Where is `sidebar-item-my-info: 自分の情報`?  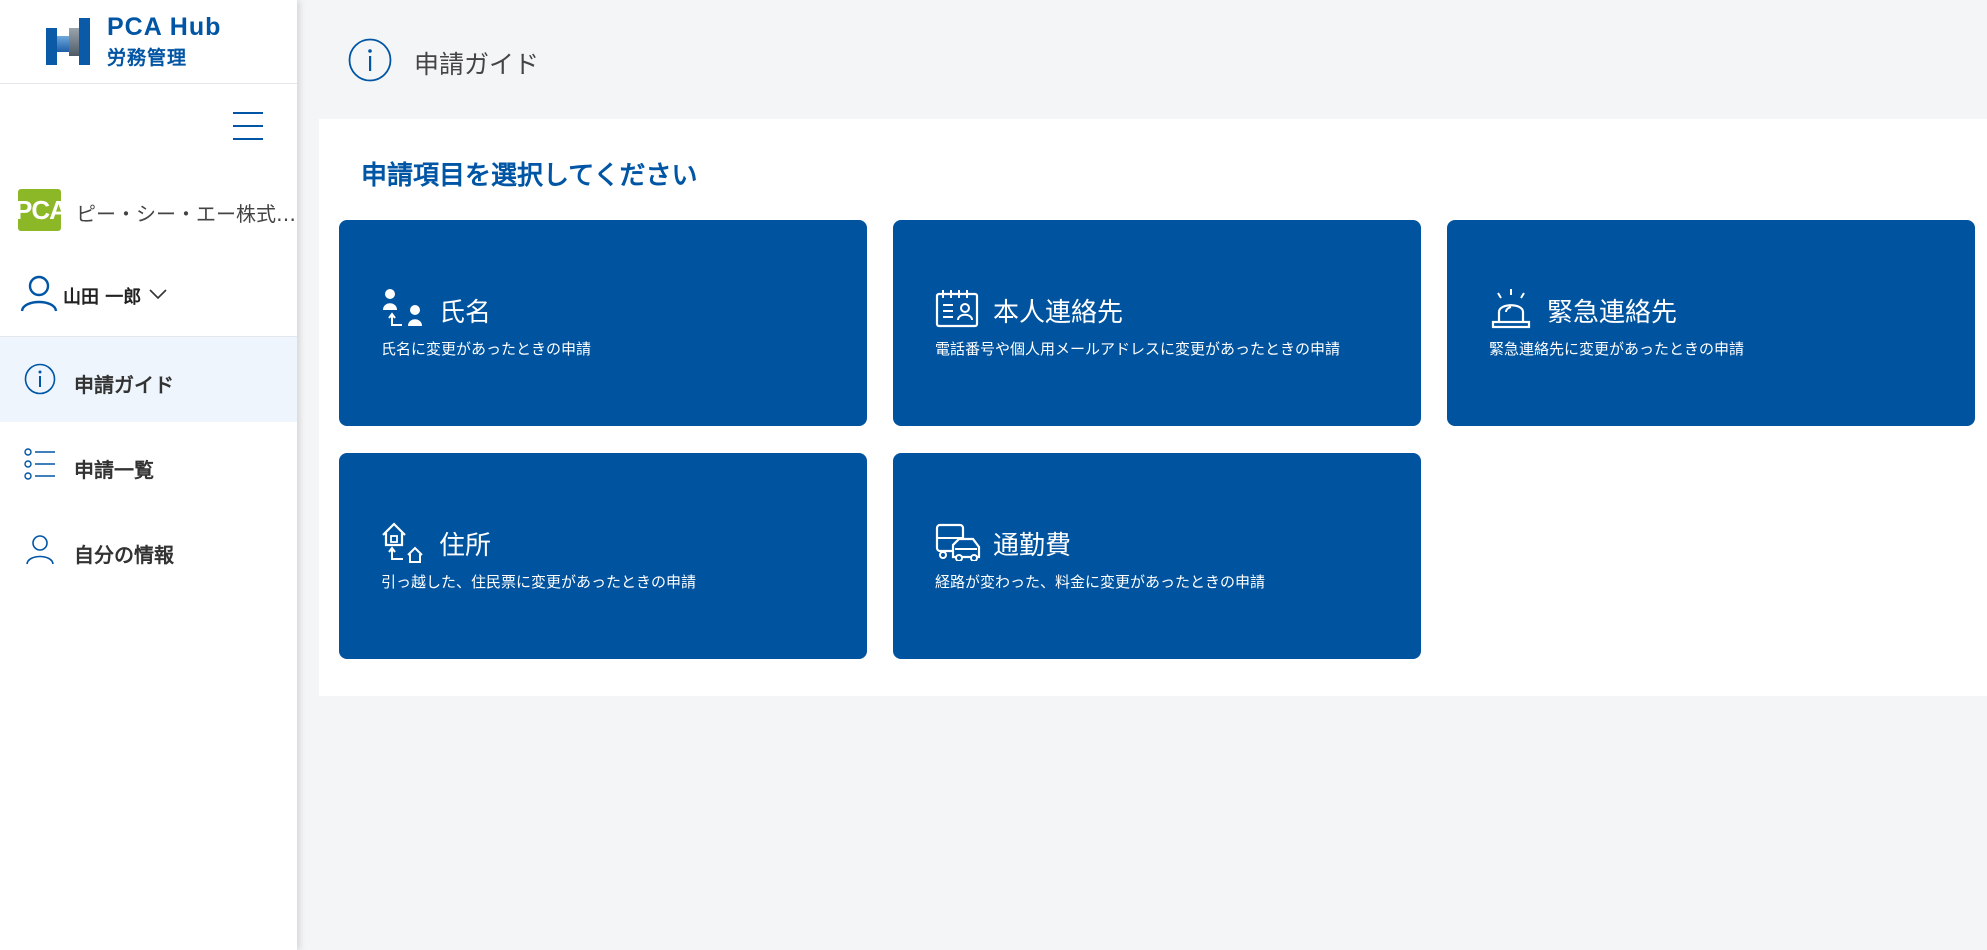 sidebar-item-my-info: 自分の情報 is located at coordinates (148, 549).